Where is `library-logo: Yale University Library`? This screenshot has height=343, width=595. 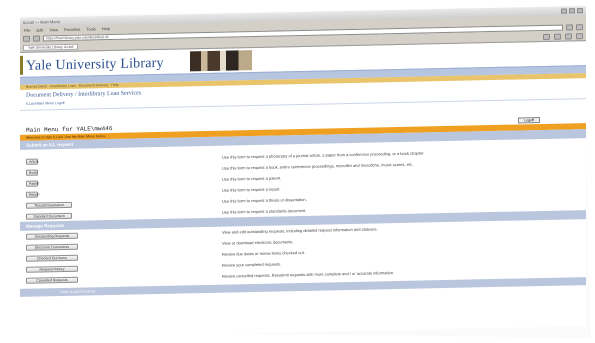
library-logo: Yale University Library is located at coordinates (95, 66).